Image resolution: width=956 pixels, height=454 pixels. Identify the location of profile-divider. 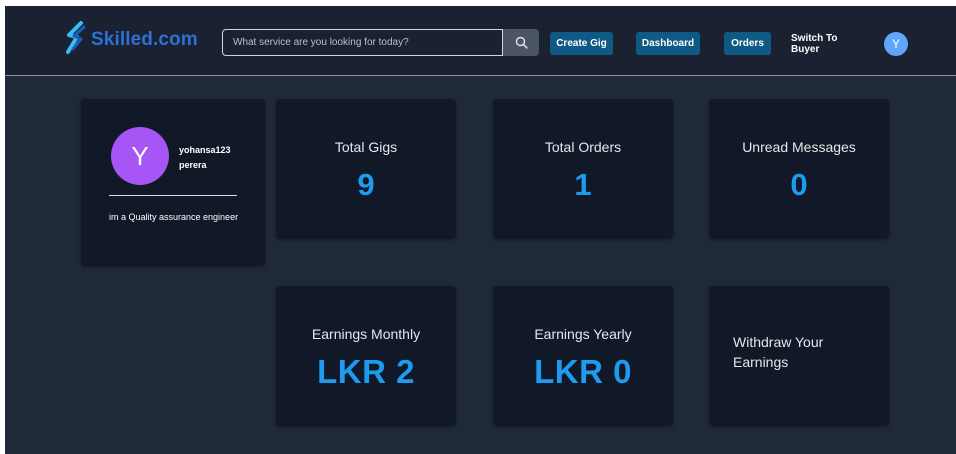
(173, 195).